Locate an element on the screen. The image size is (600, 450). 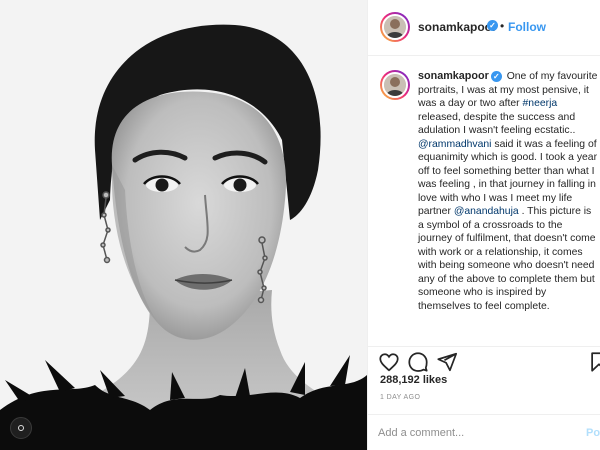
tagged-users-icon is located at coordinates (21, 428).